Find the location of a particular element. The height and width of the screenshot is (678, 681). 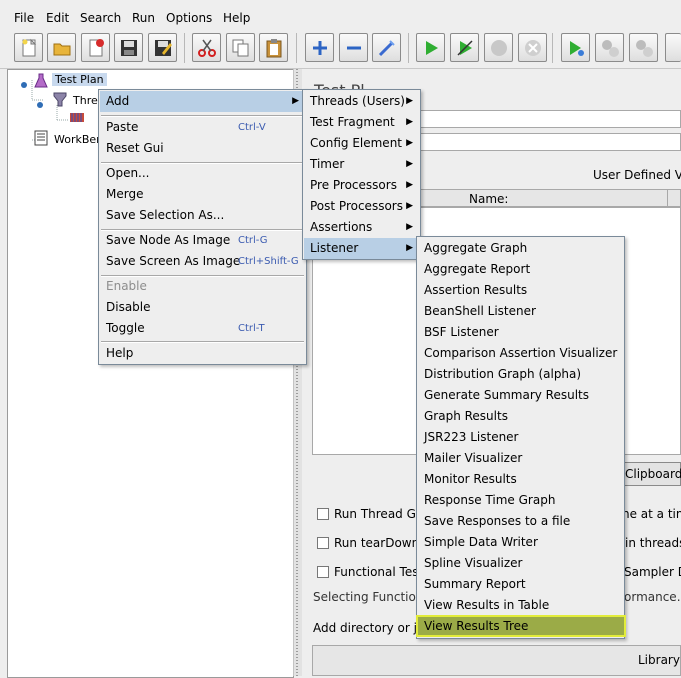

menu-item-reset-gui: Reset Gui is located at coordinates (202, 148).